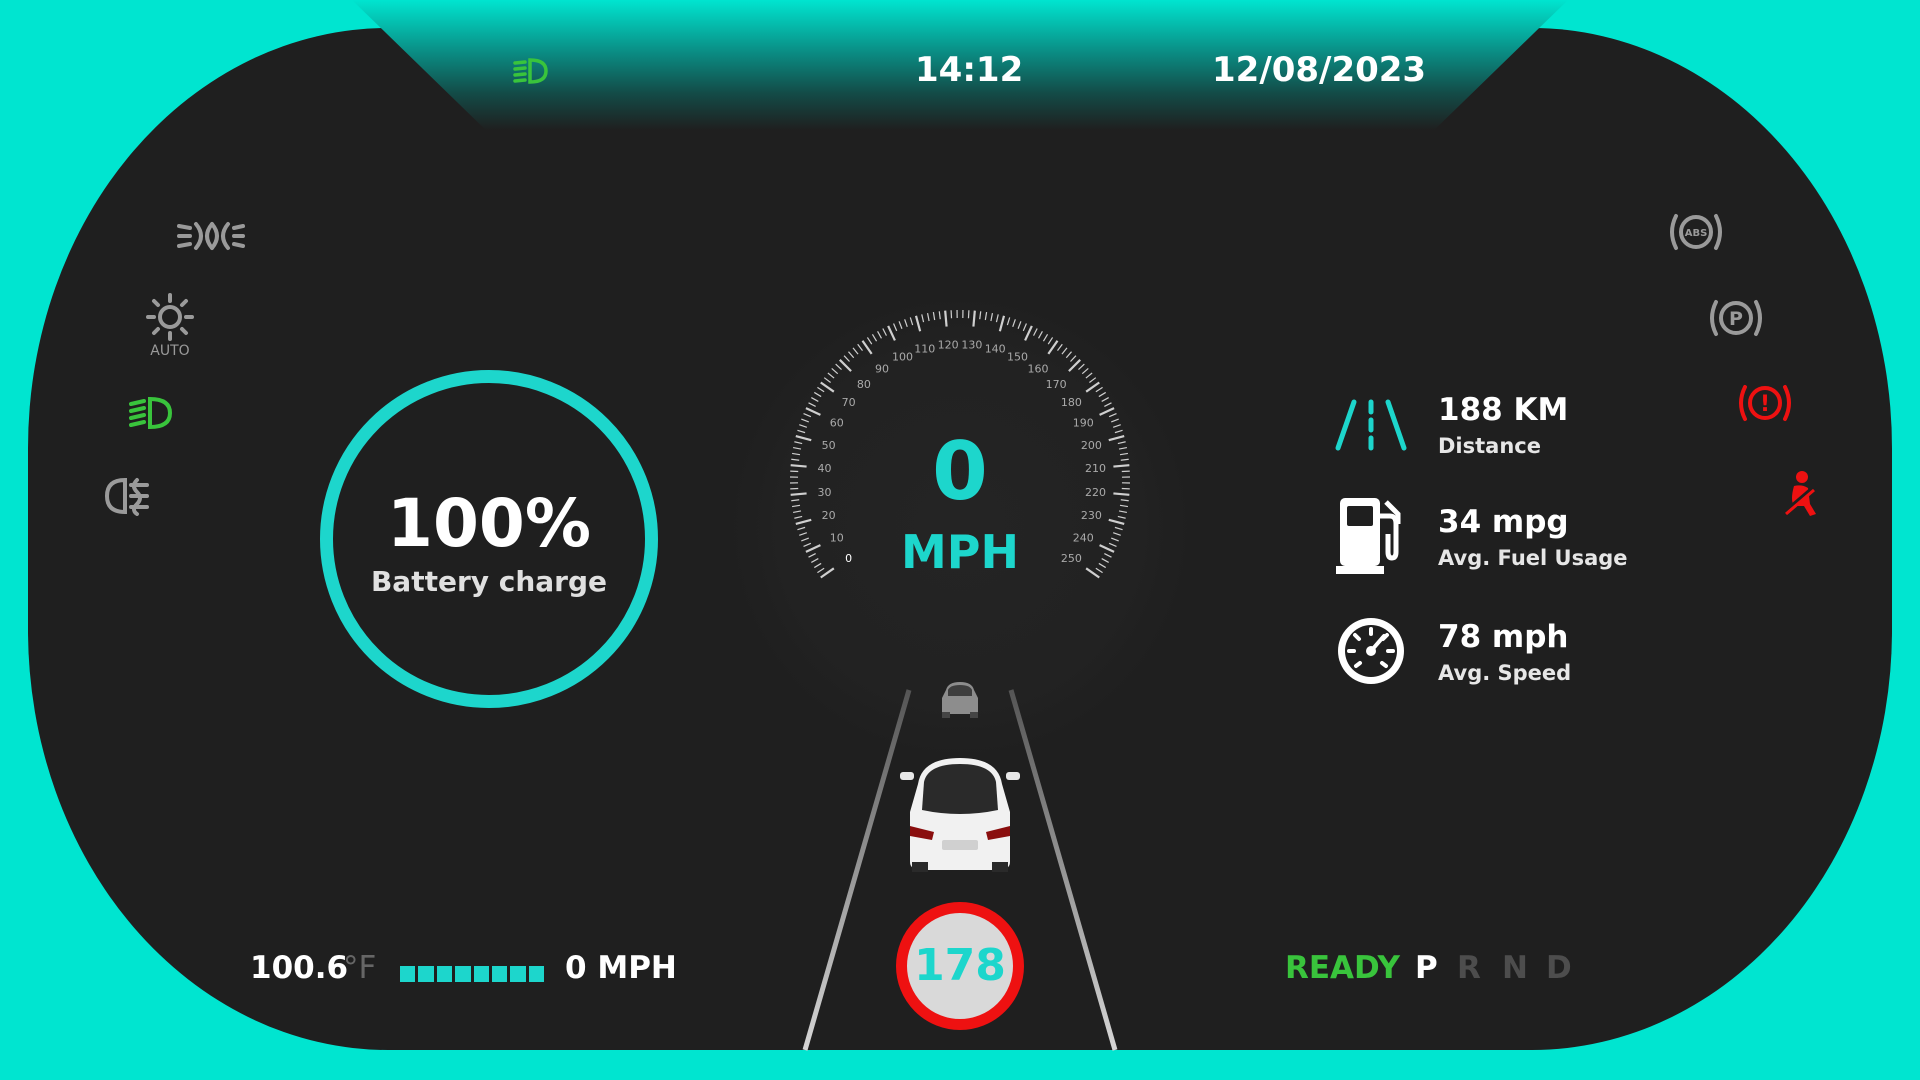 Image resolution: width=1920 pixels, height=1080 pixels. I want to click on speedometer-icon, so click(1371, 651).